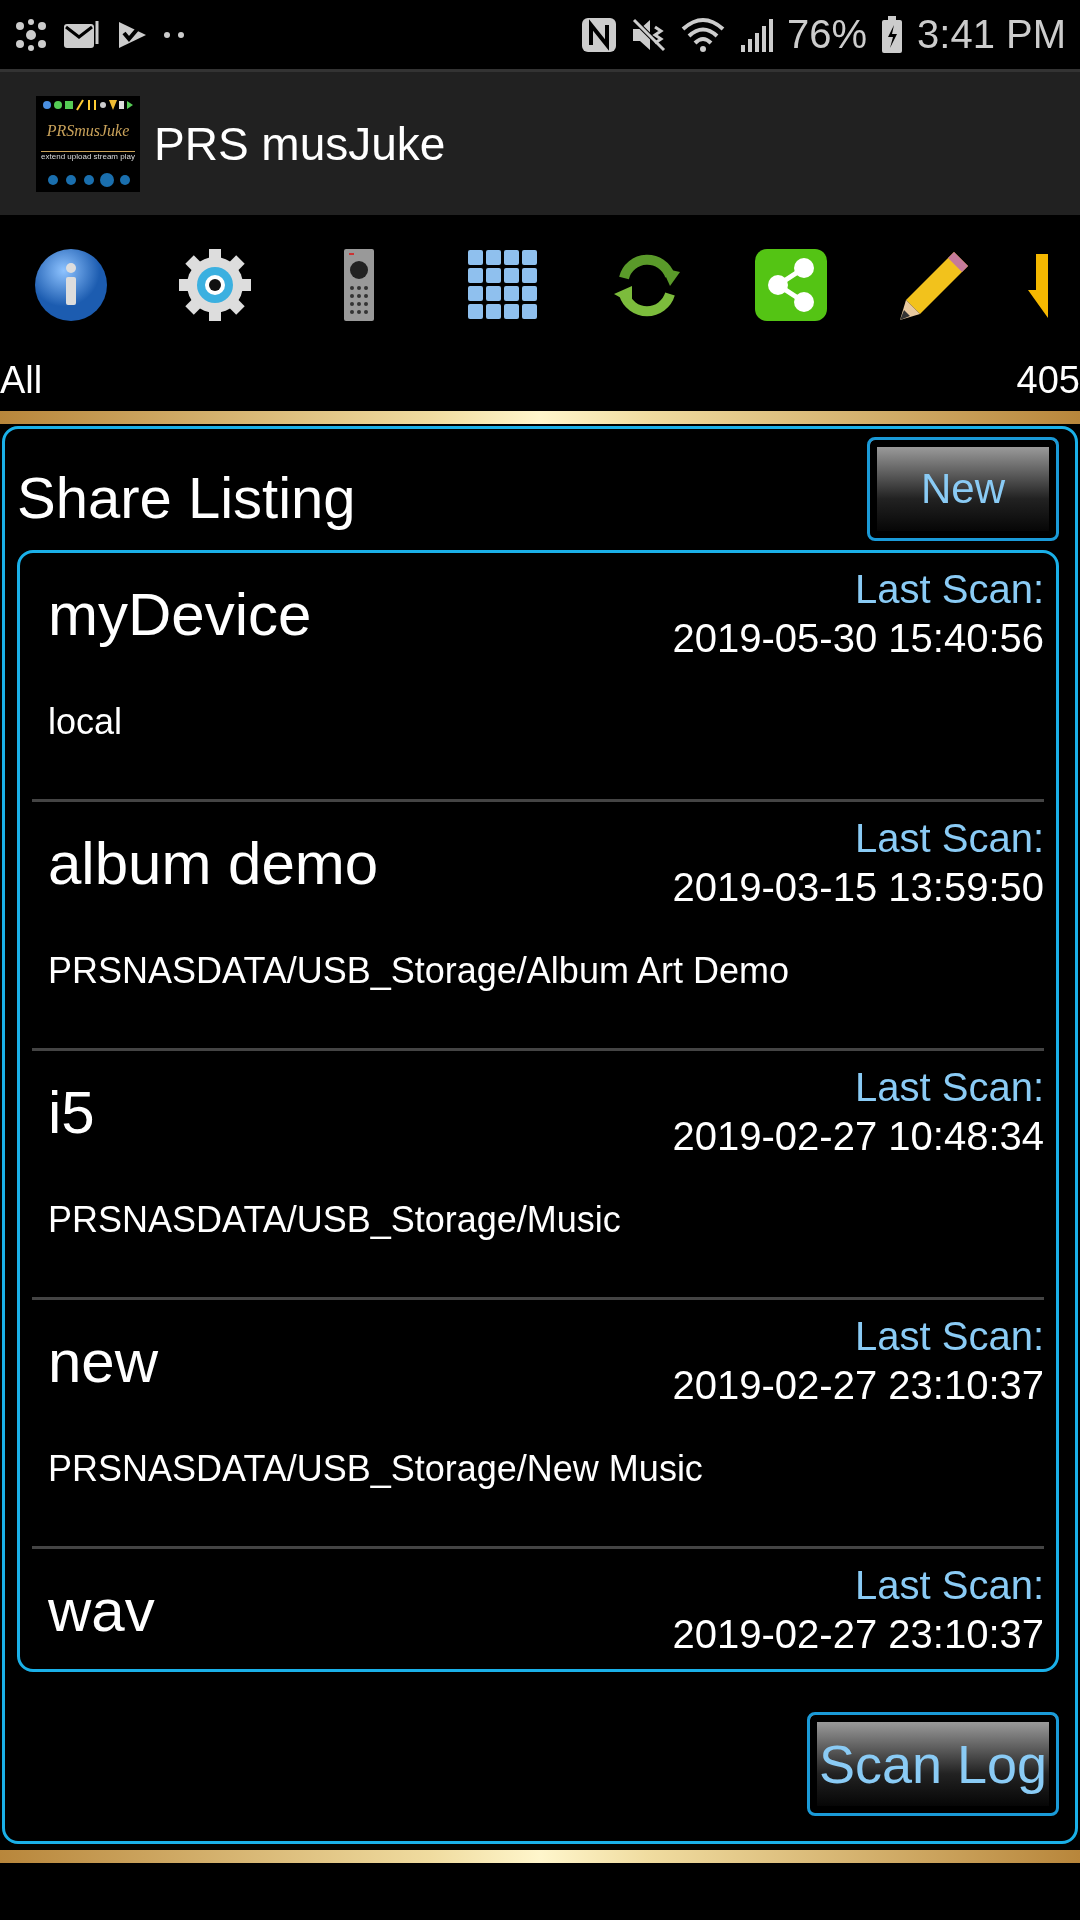 This screenshot has height=1920, width=1080. I want to click on share-path: PRSNASDATA/USB_Storage/New Music, so click(375, 1469).